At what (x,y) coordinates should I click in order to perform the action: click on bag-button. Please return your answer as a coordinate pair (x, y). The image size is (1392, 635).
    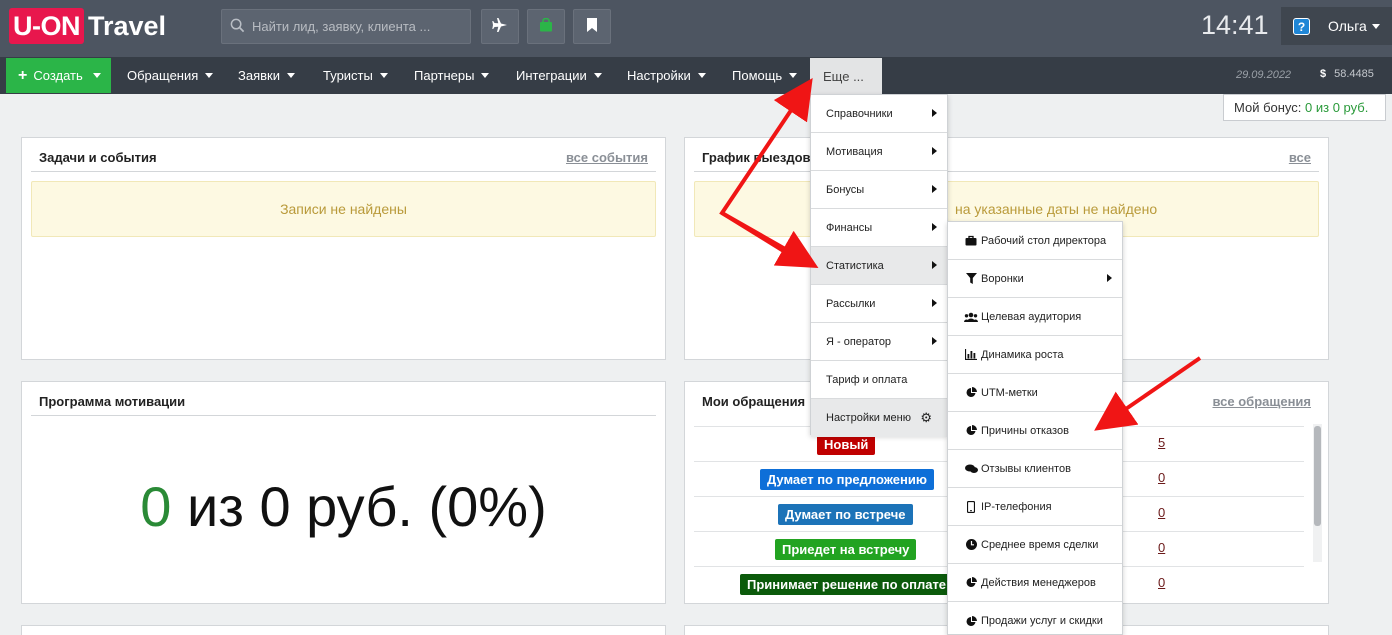
    Looking at the image, I should click on (546, 26).